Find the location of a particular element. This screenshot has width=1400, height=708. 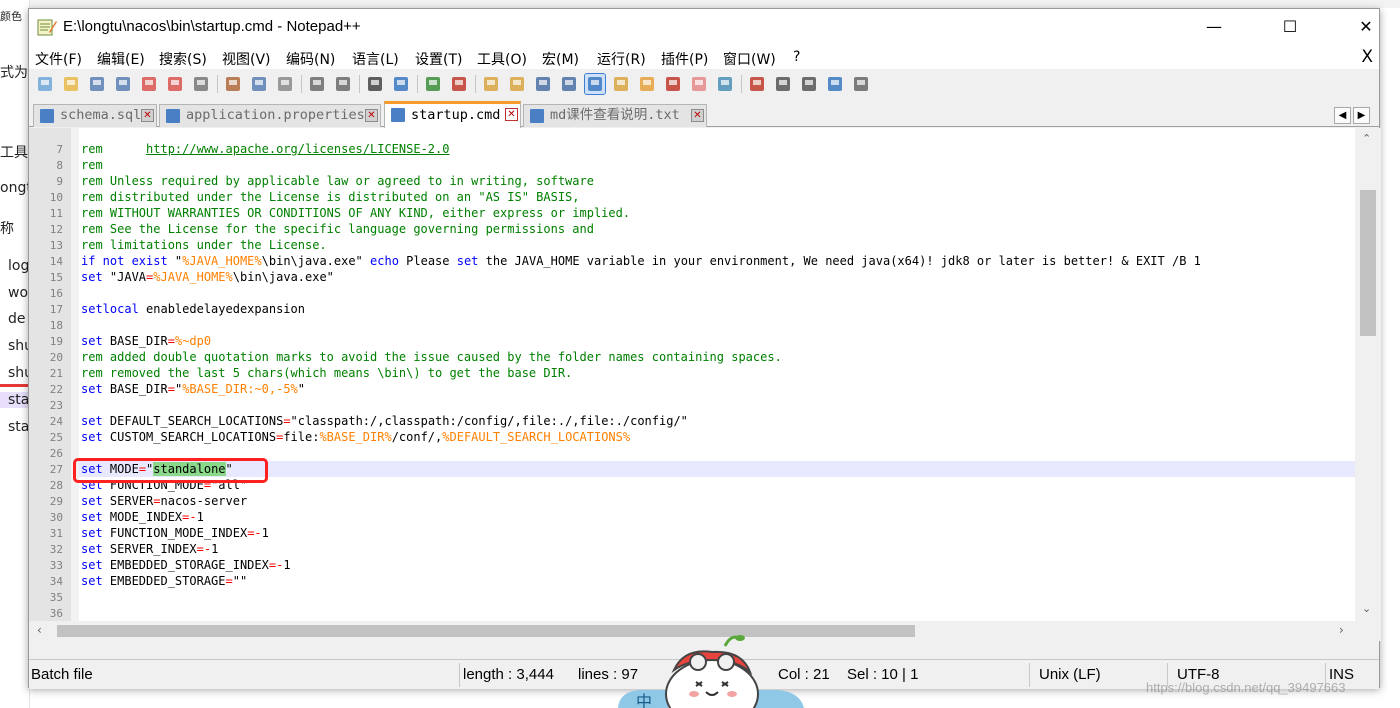

function-list-icon is located at coordinates (673, 84).